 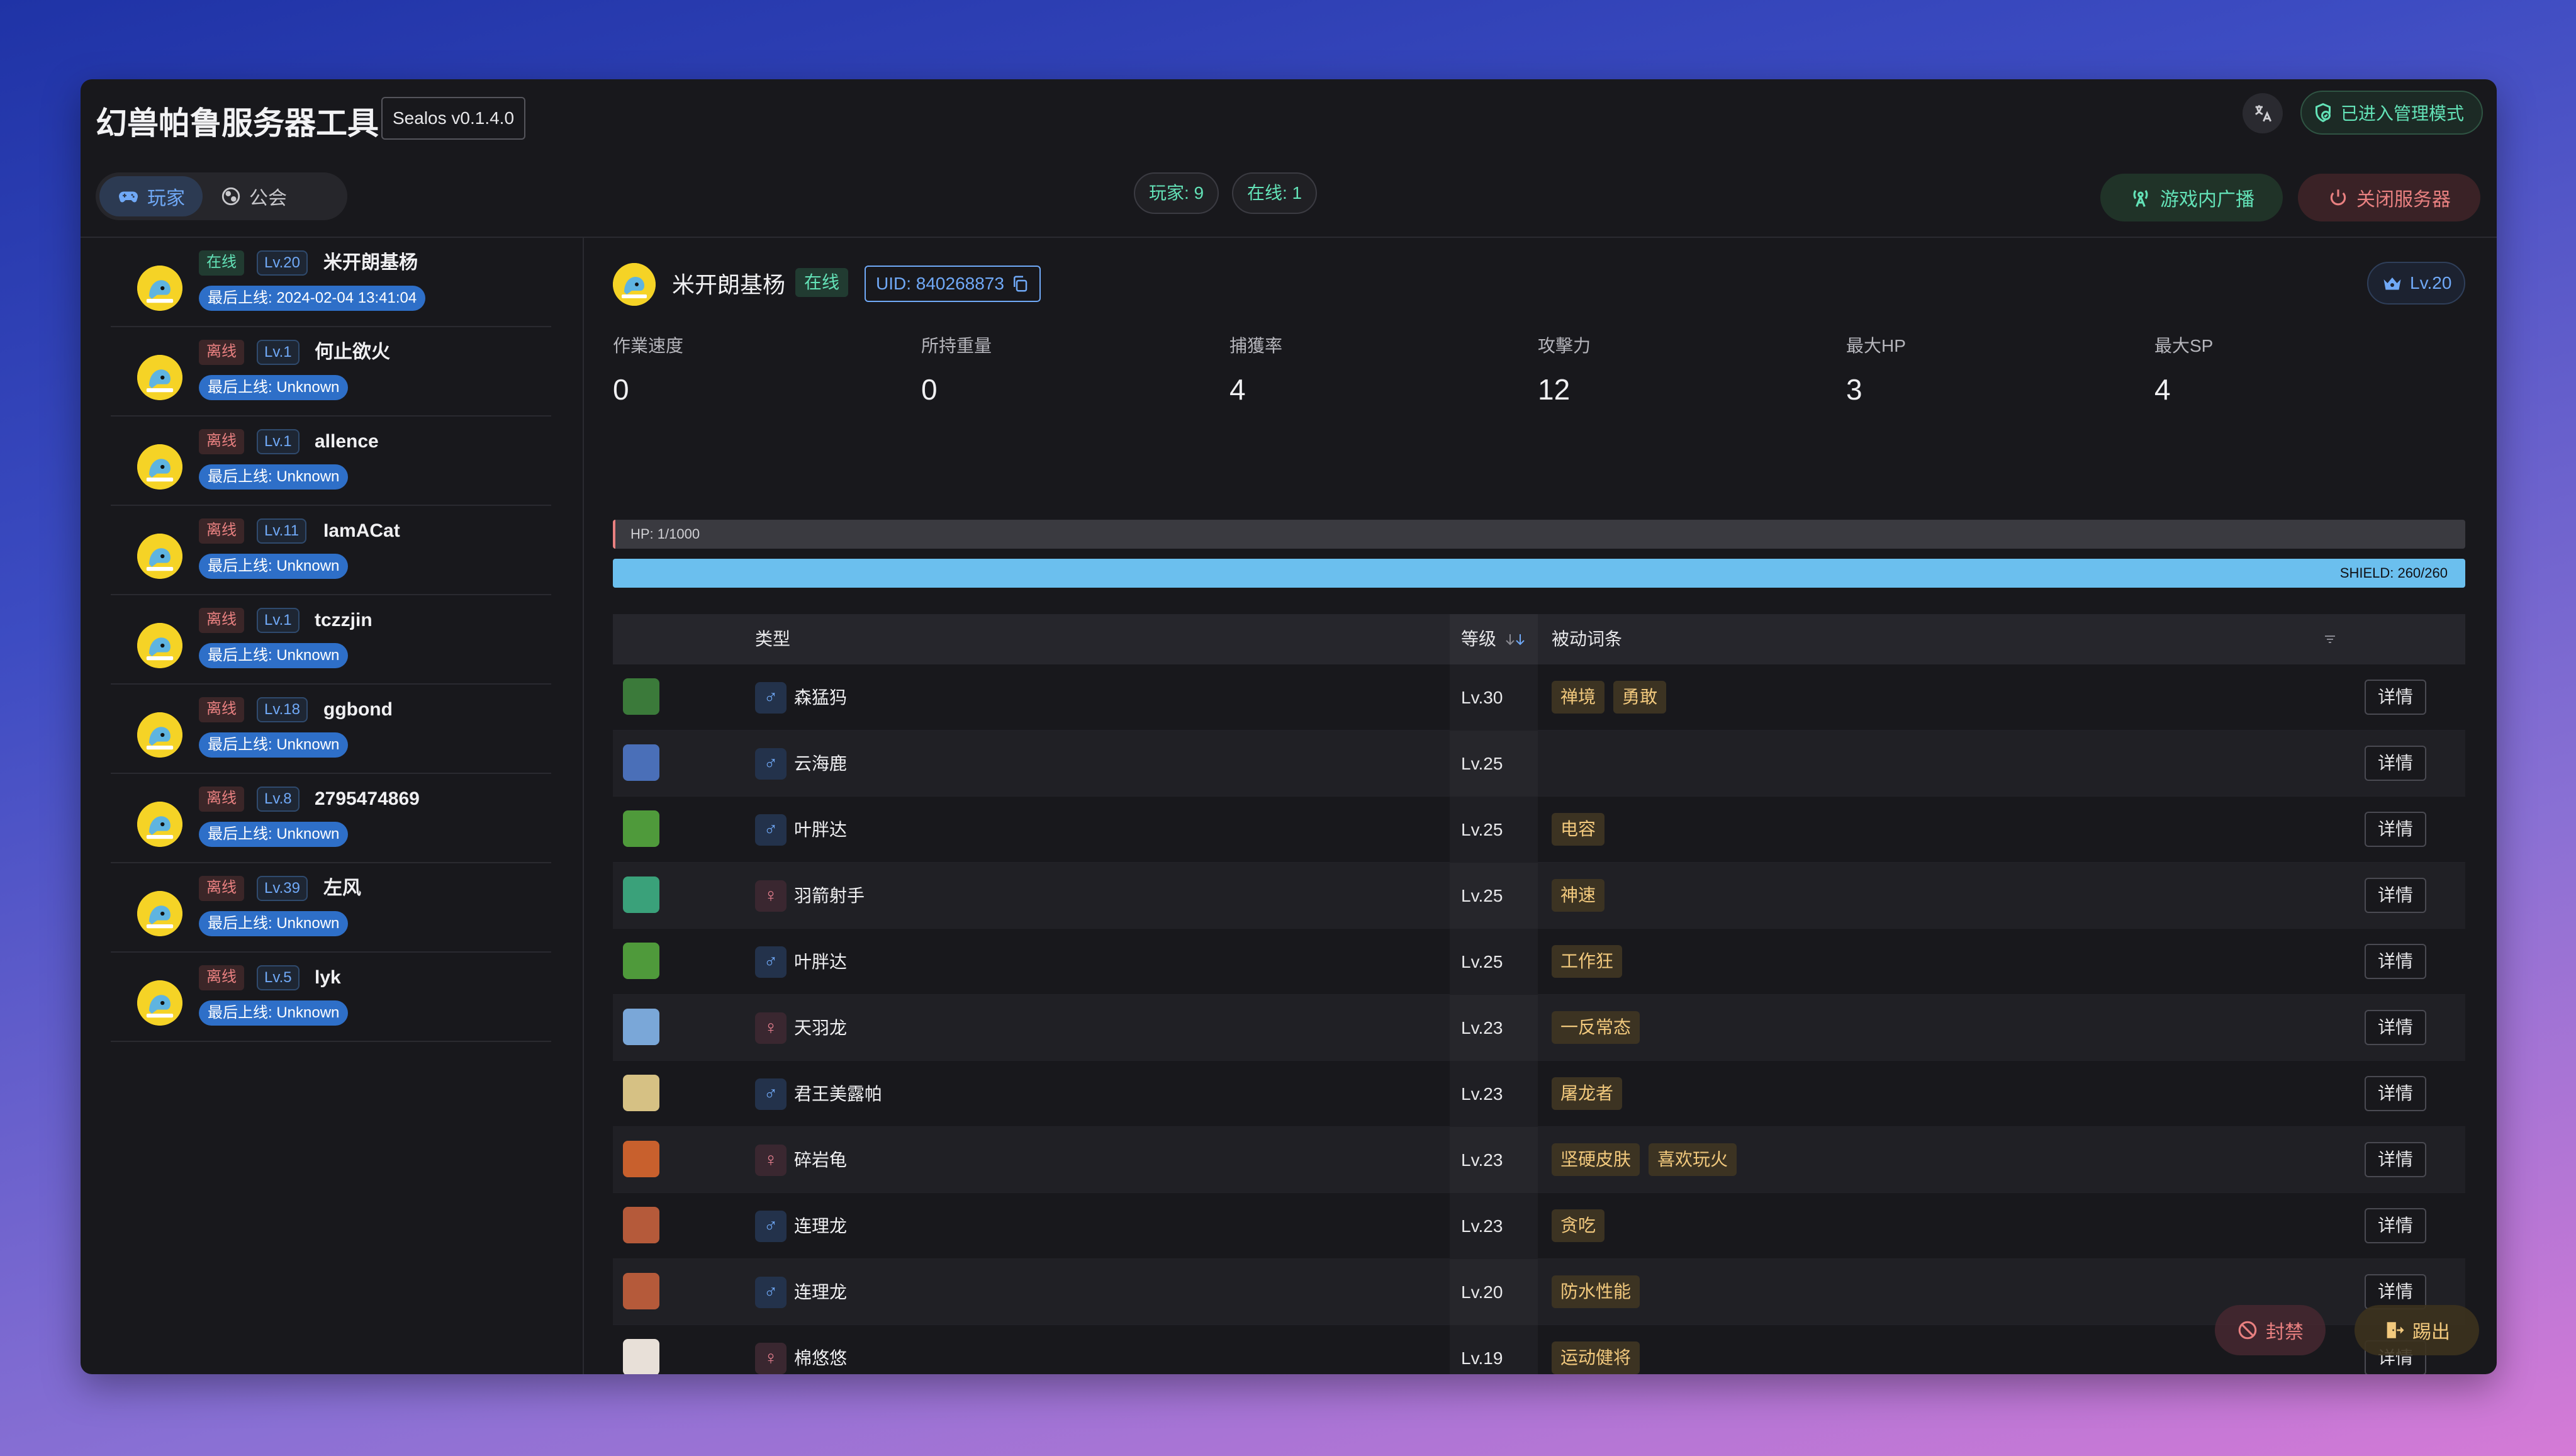 I want to click on player-list-item: 离线 Lv.1 tczzjin 最后上线: Unknown, so click(x=331, y=640).